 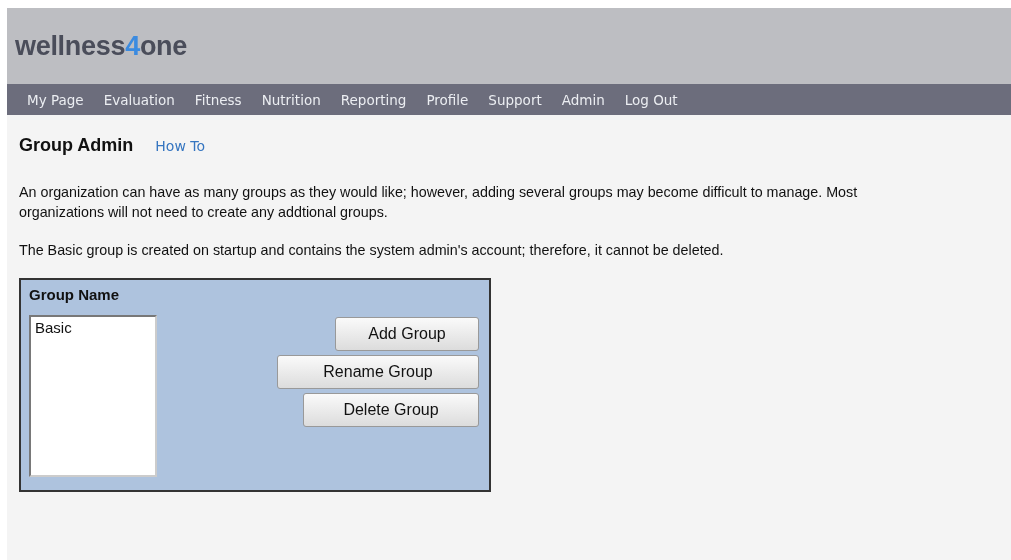 I want to click on nav-link: Admin, so click(x=583, y=99).